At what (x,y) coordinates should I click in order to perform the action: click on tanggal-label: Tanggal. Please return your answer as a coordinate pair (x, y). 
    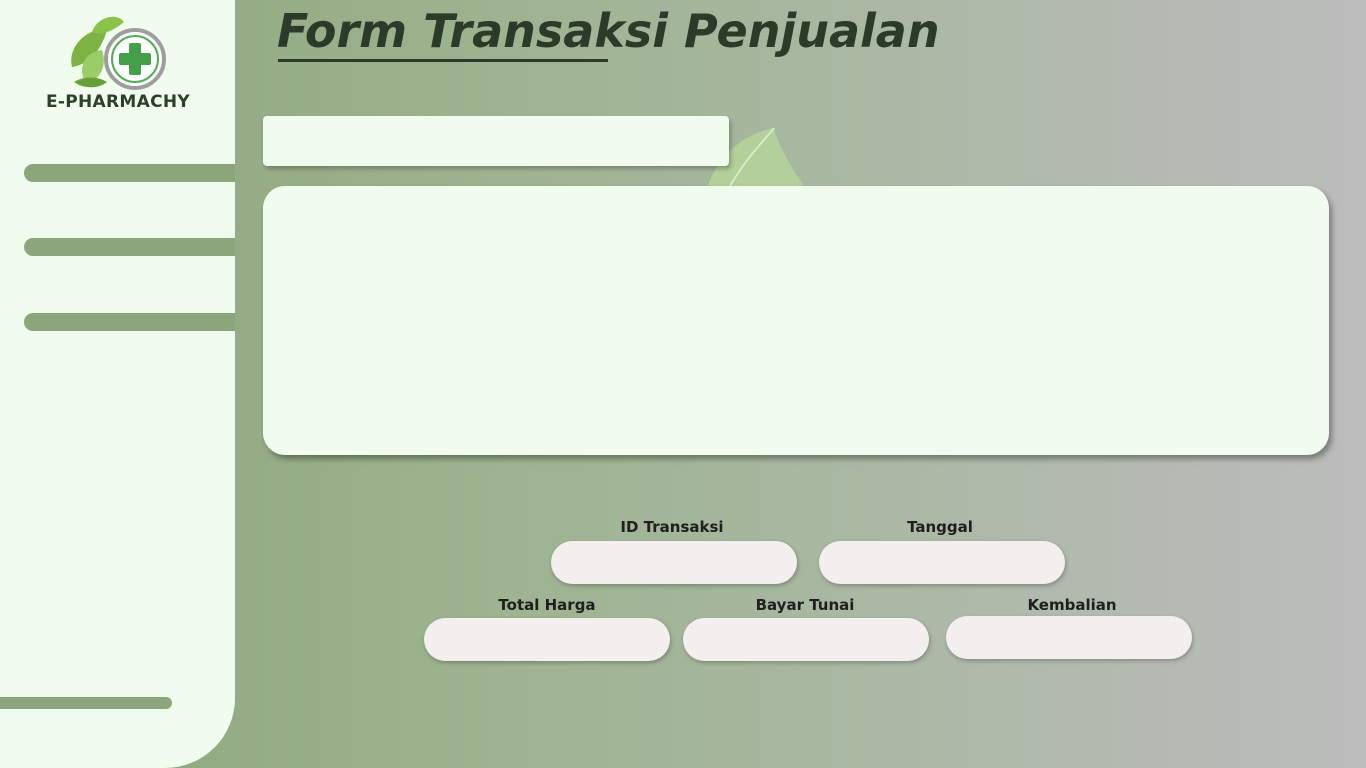
    Looking at the image, I should click on (940, 527).